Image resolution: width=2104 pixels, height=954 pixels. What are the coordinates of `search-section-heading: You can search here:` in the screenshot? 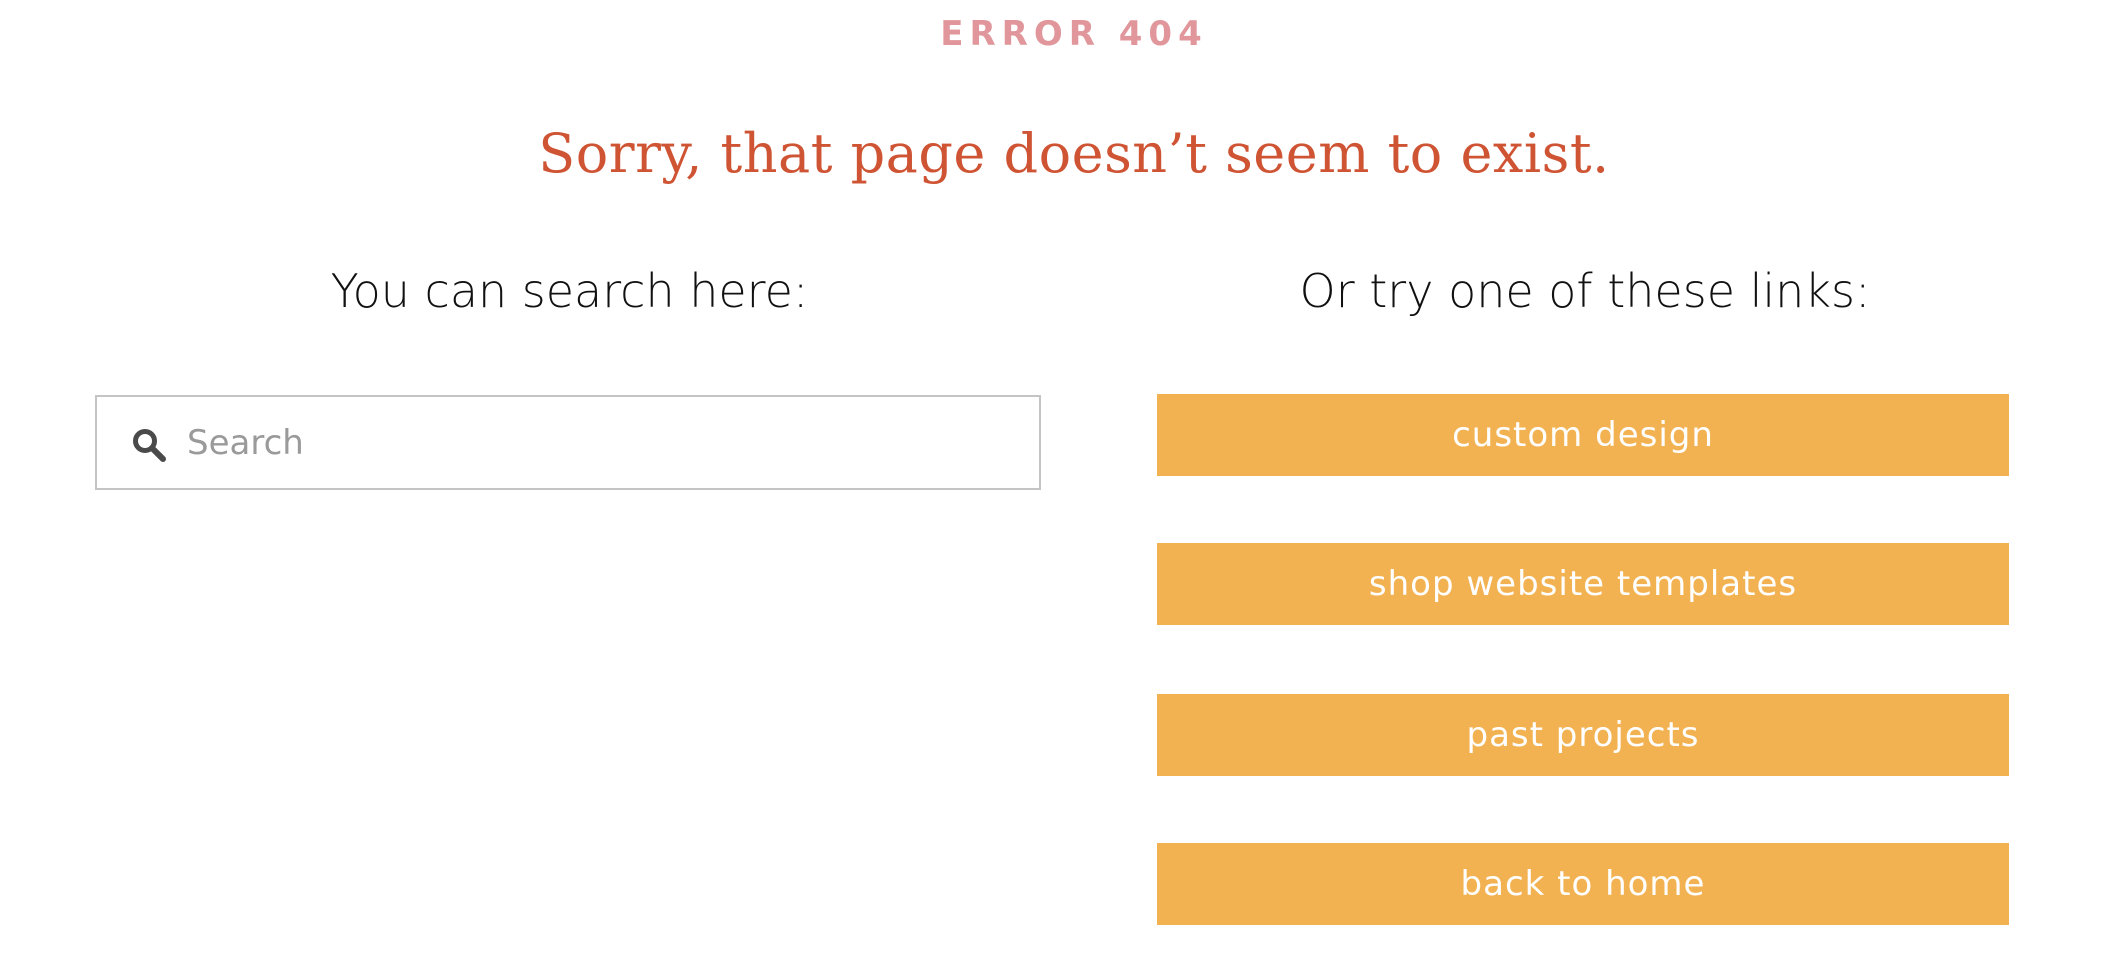 It's located at (569, 291).